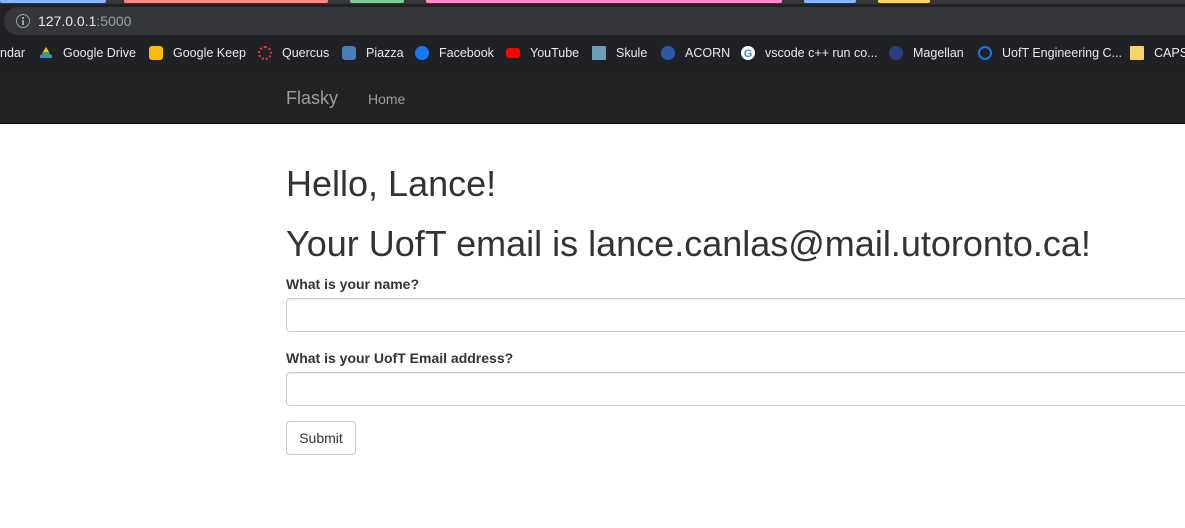  Describe the element at coordinates (632, 53) in the screenshot. I see `bookmark-label: Skule` at that location.